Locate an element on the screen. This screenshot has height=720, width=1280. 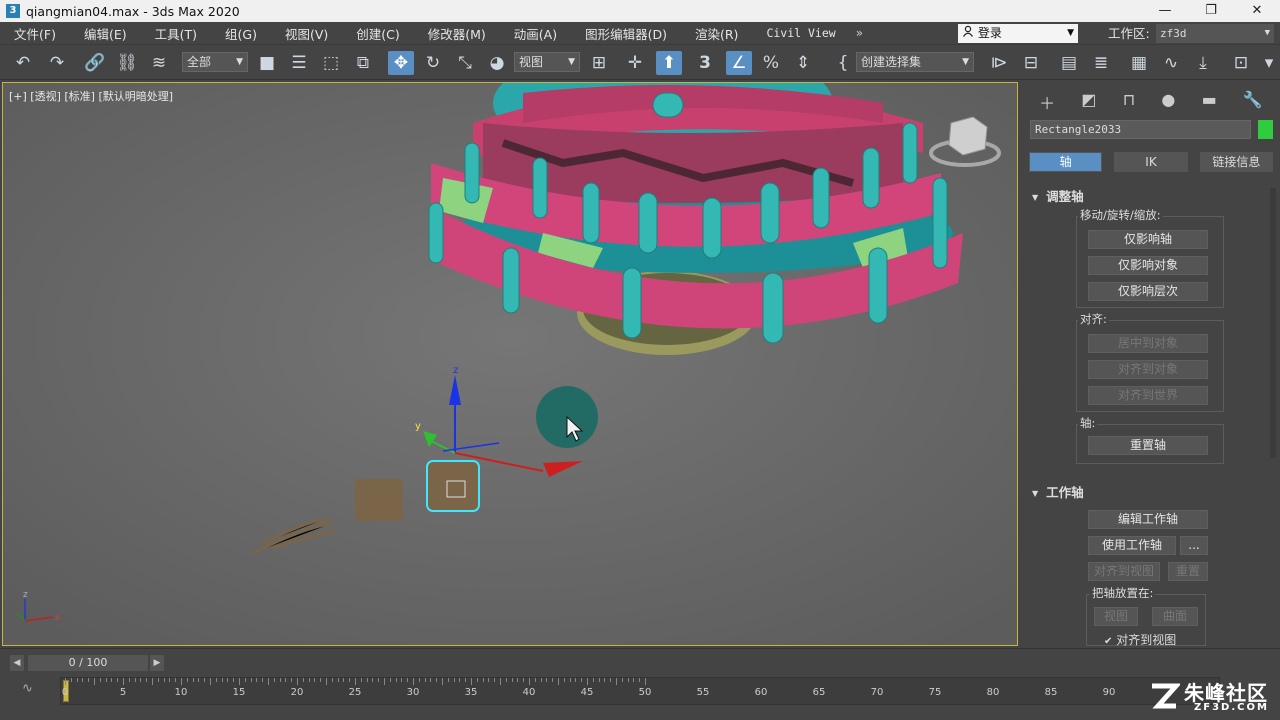
selection-filter-dropdown: 全部 ▼ is located at coordinates (215, 62).